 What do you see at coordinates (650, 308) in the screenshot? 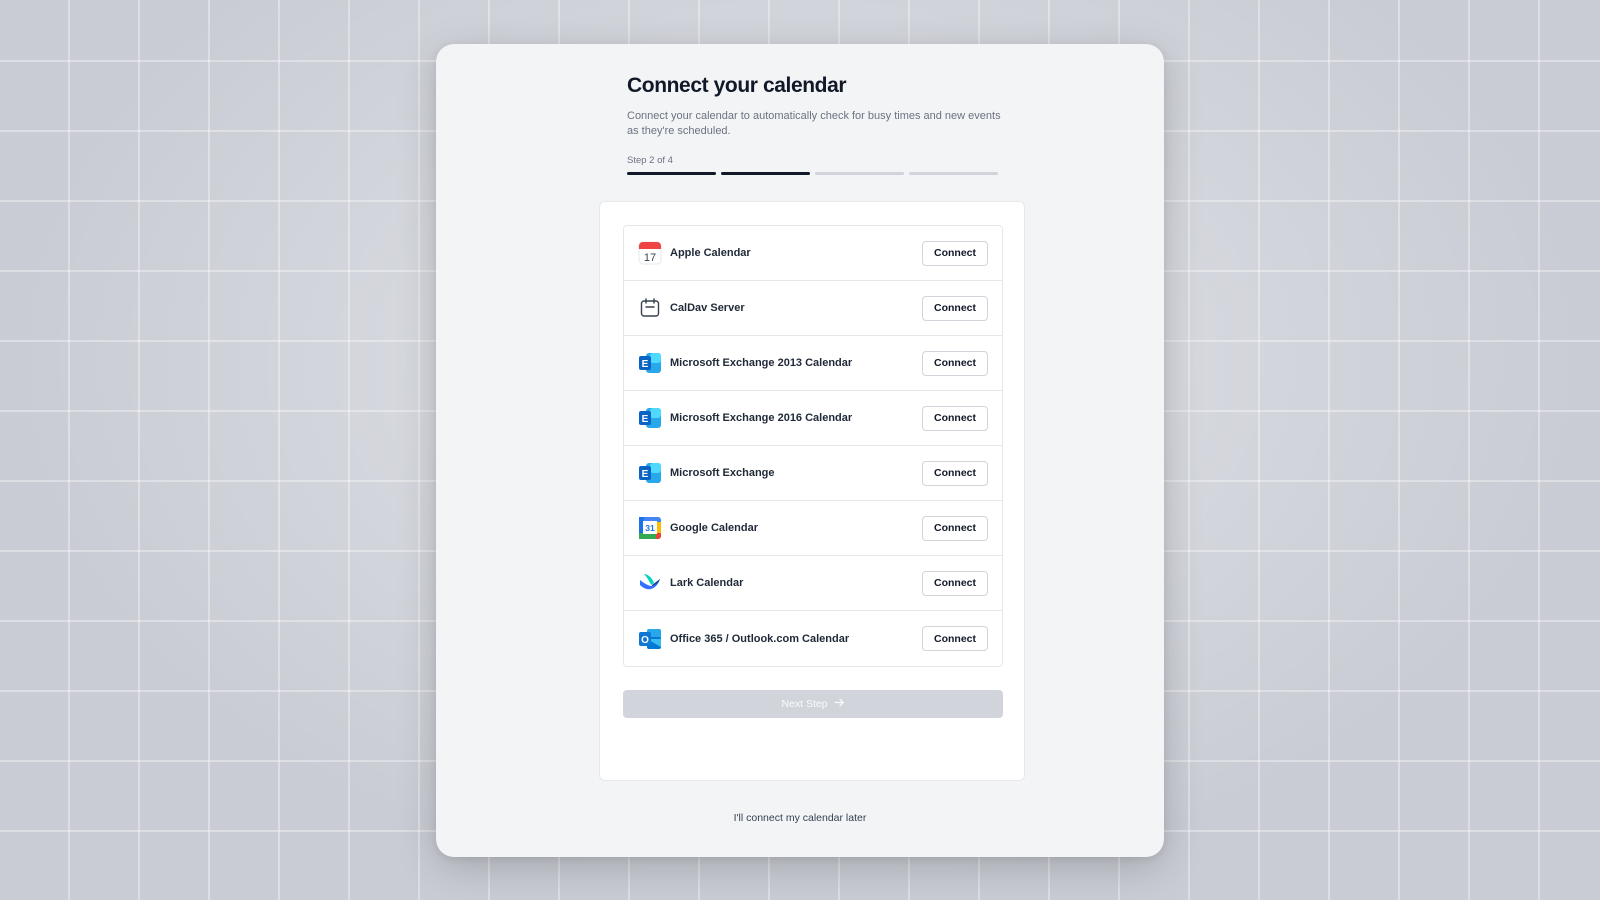
I see `caldav-calendar-icon` at bounding box center [650, 308].